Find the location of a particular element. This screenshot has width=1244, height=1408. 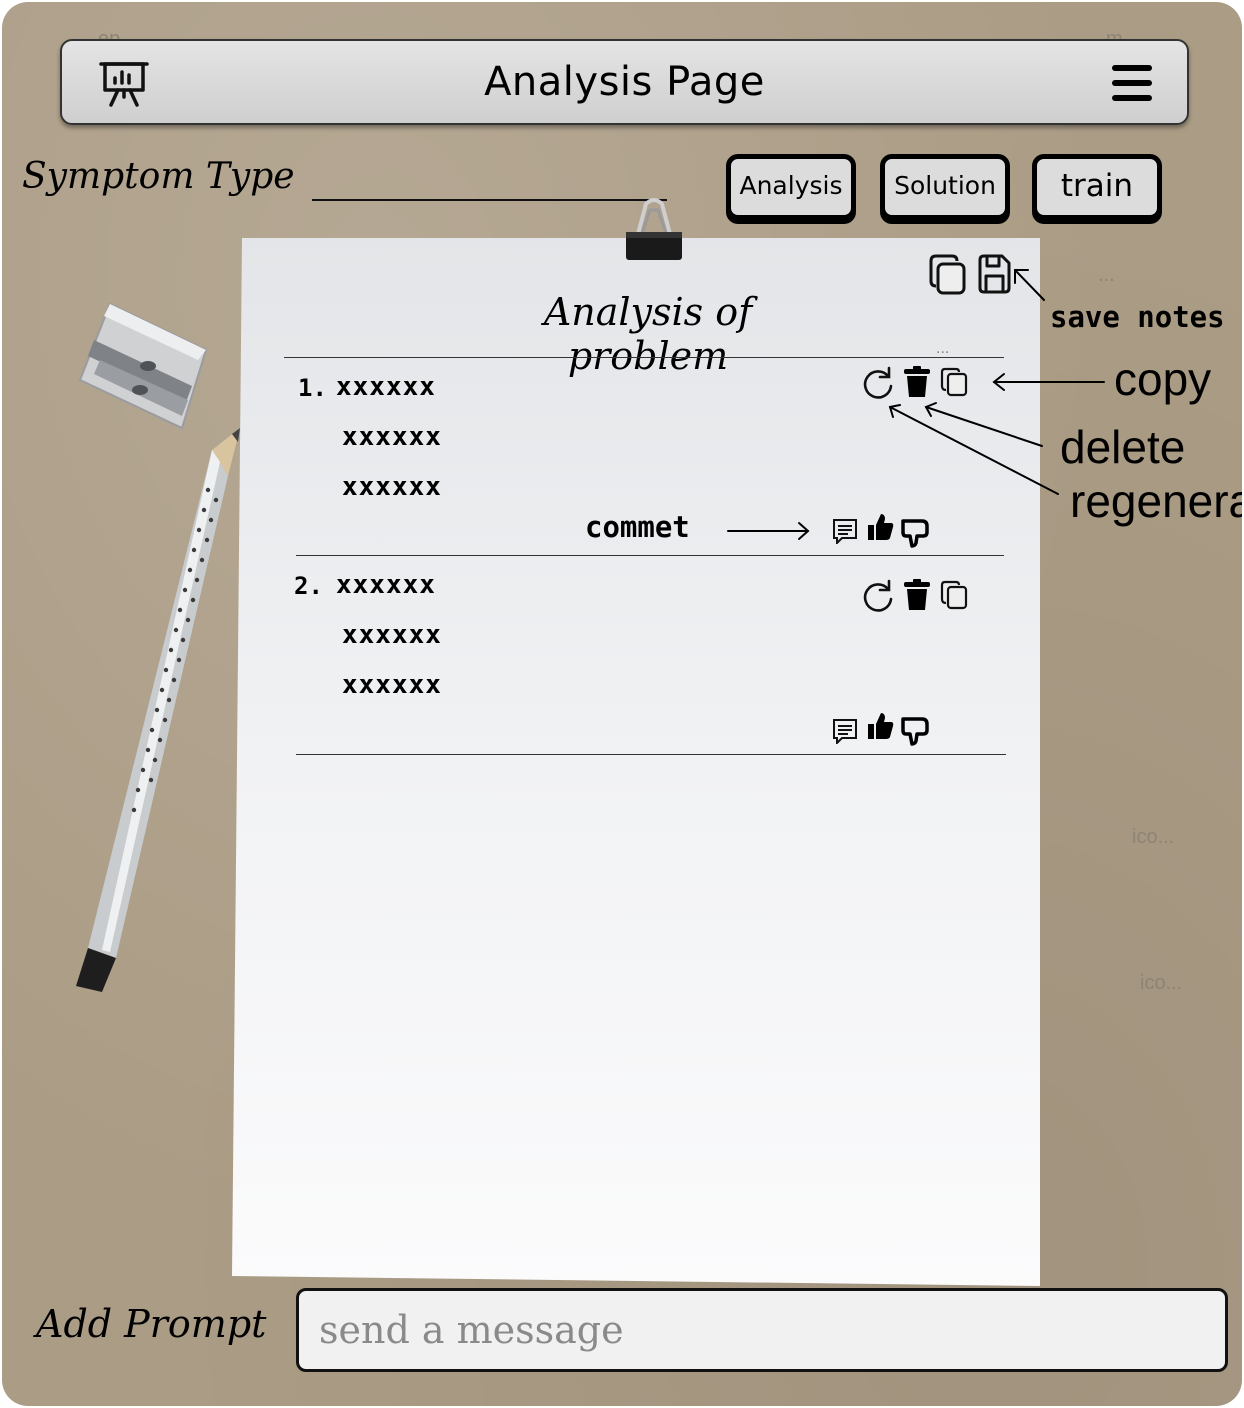

save-notes-icon is located at coordinates (994, 274).